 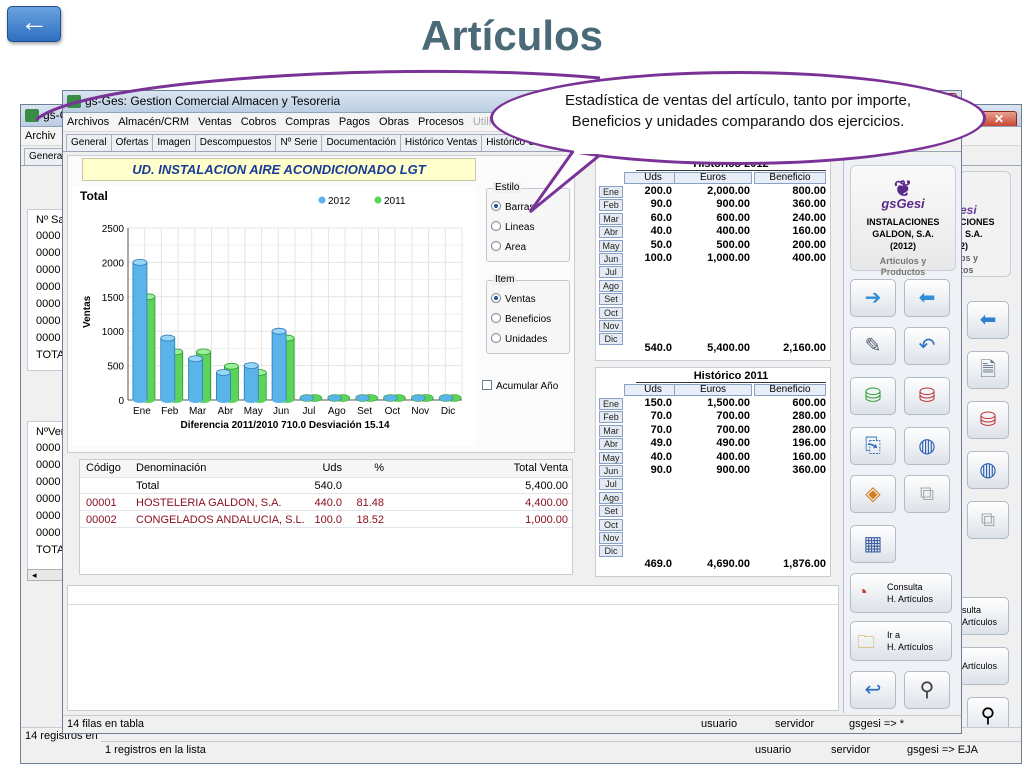 I want to click on month-label: Mar, so click(x=611, y=218).